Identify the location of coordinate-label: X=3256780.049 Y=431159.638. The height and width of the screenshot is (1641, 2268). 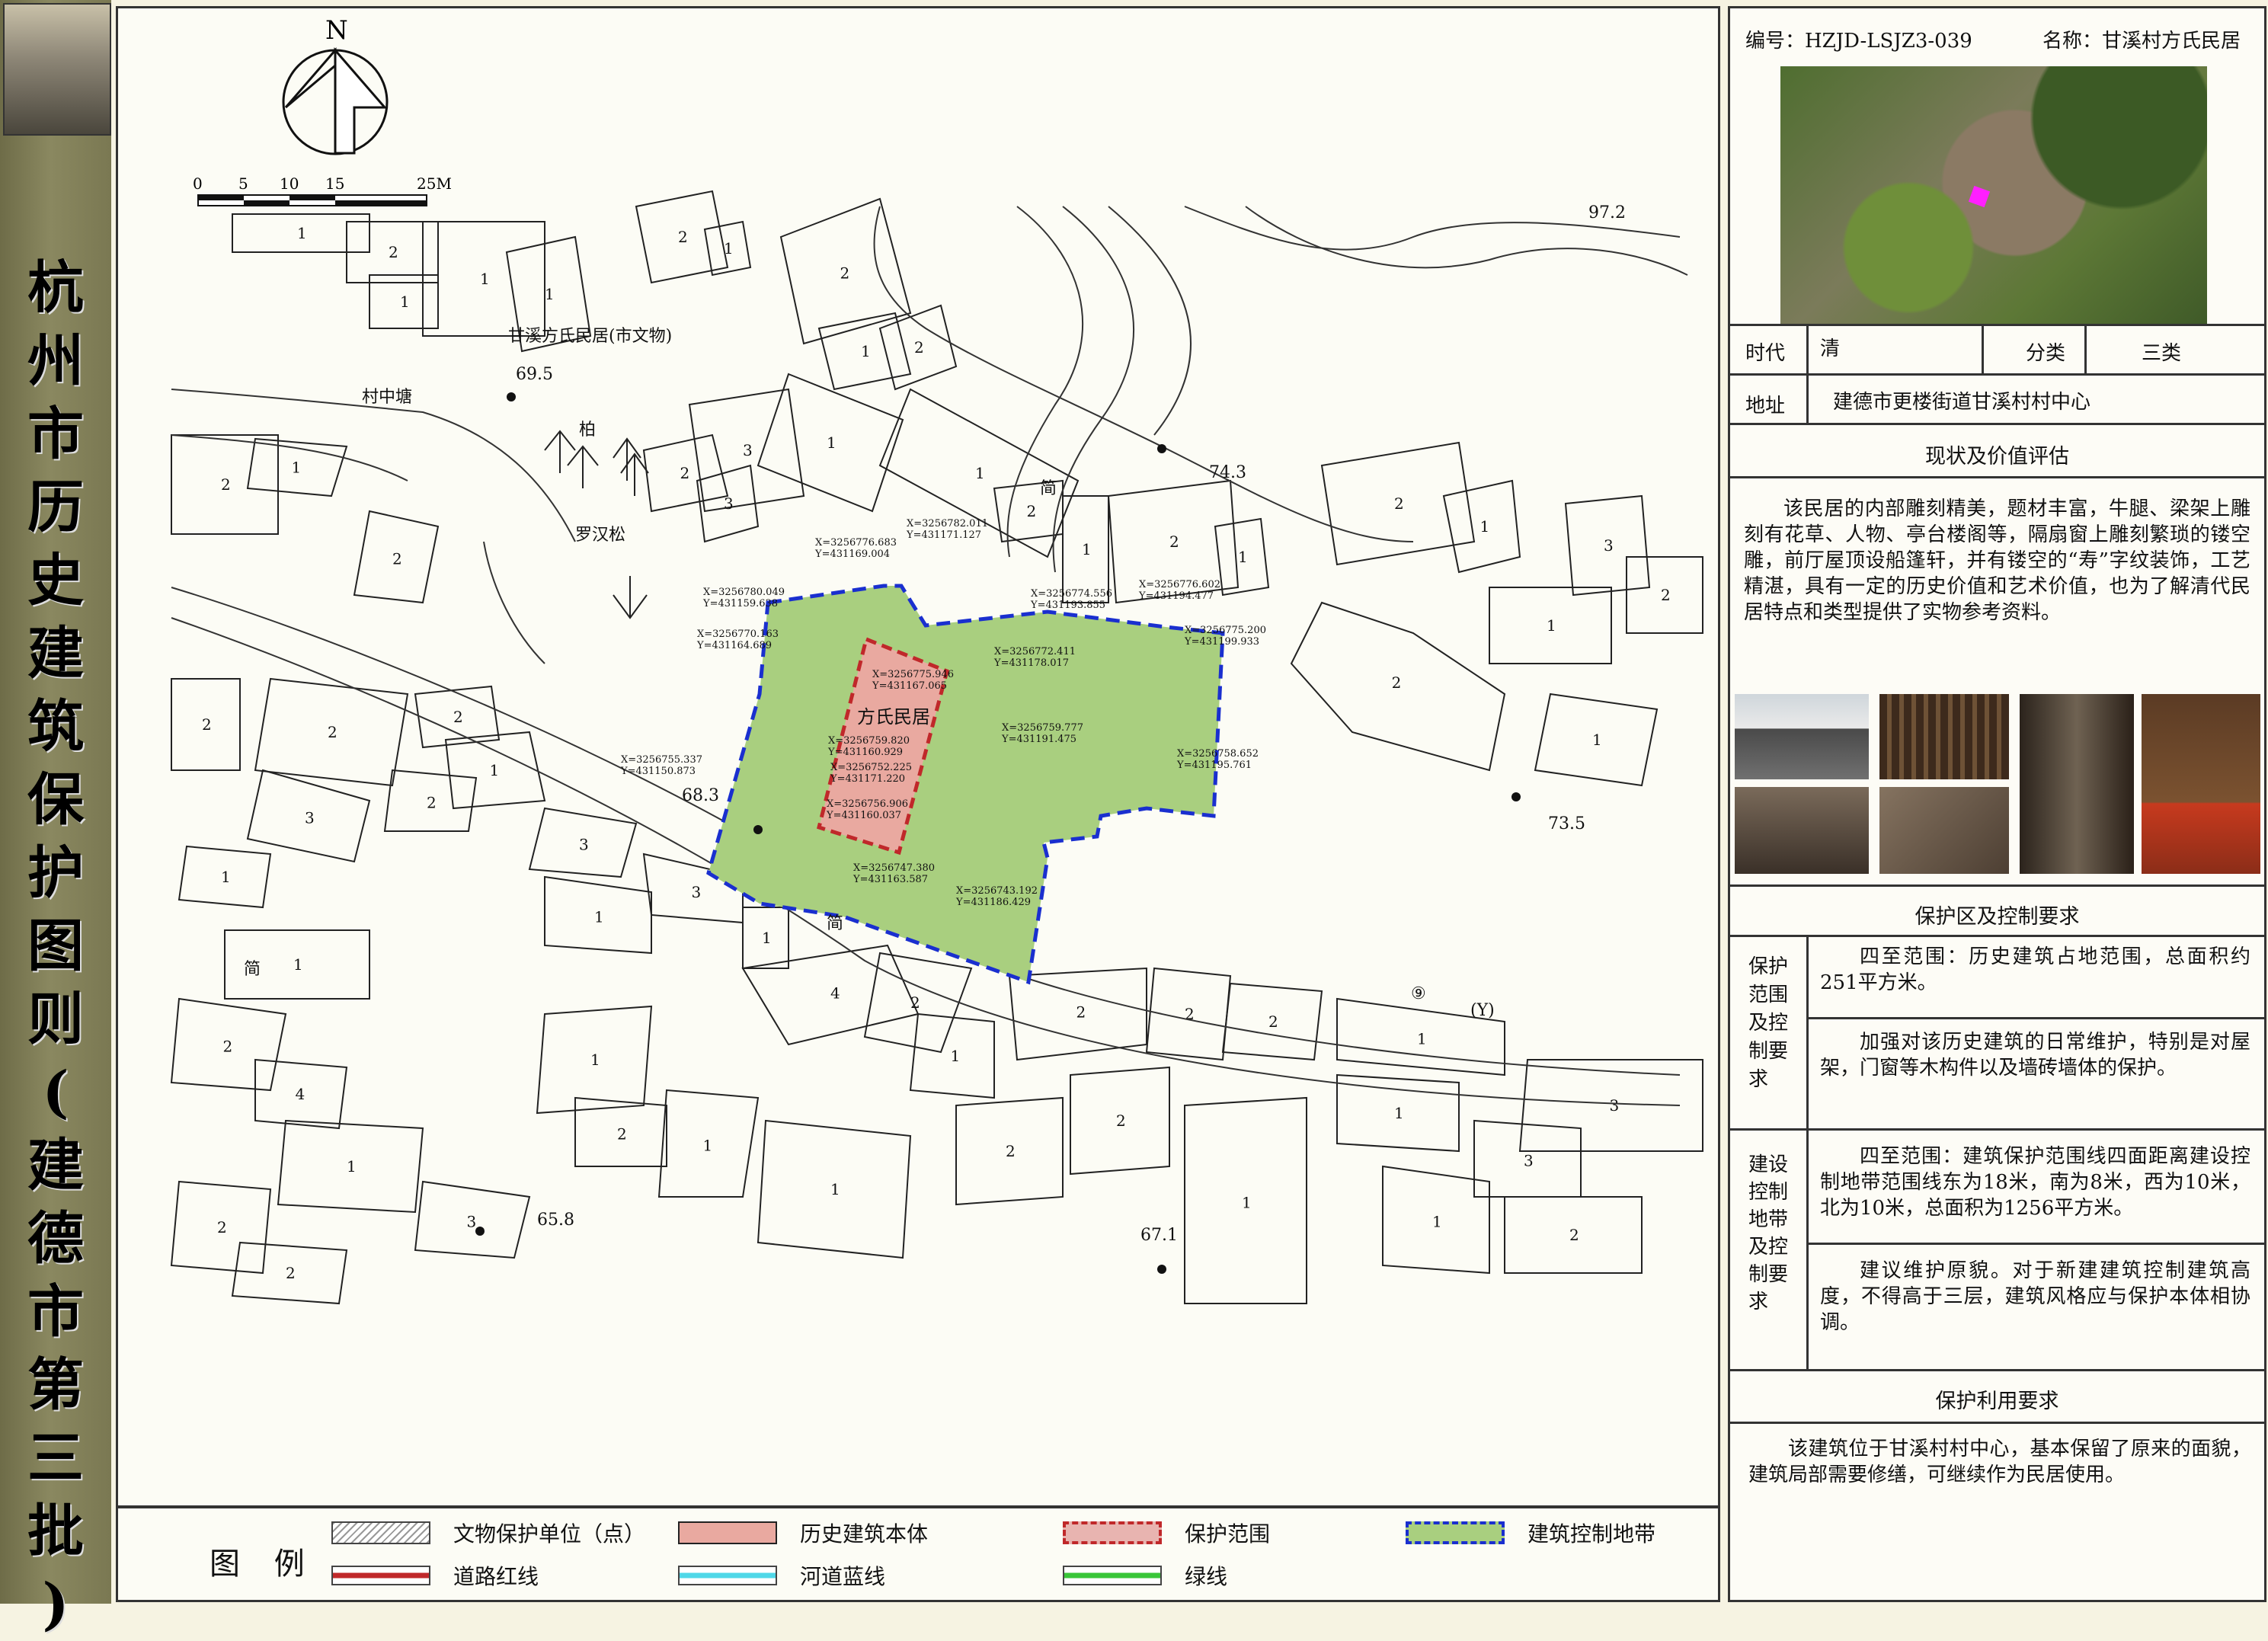
(743, 598).